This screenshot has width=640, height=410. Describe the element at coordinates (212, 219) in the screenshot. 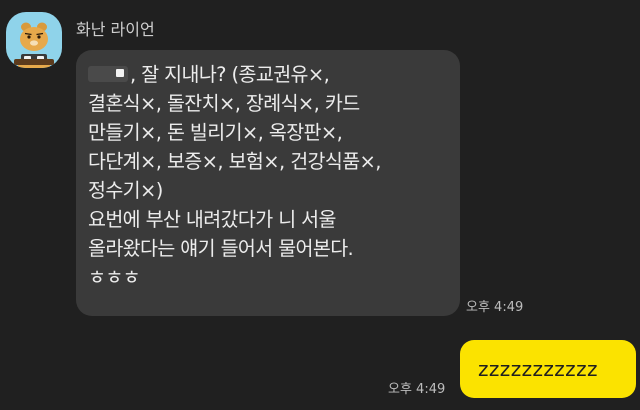

I see `message-line: 요번에 부산 내려갔다가 니 서울` at that location.